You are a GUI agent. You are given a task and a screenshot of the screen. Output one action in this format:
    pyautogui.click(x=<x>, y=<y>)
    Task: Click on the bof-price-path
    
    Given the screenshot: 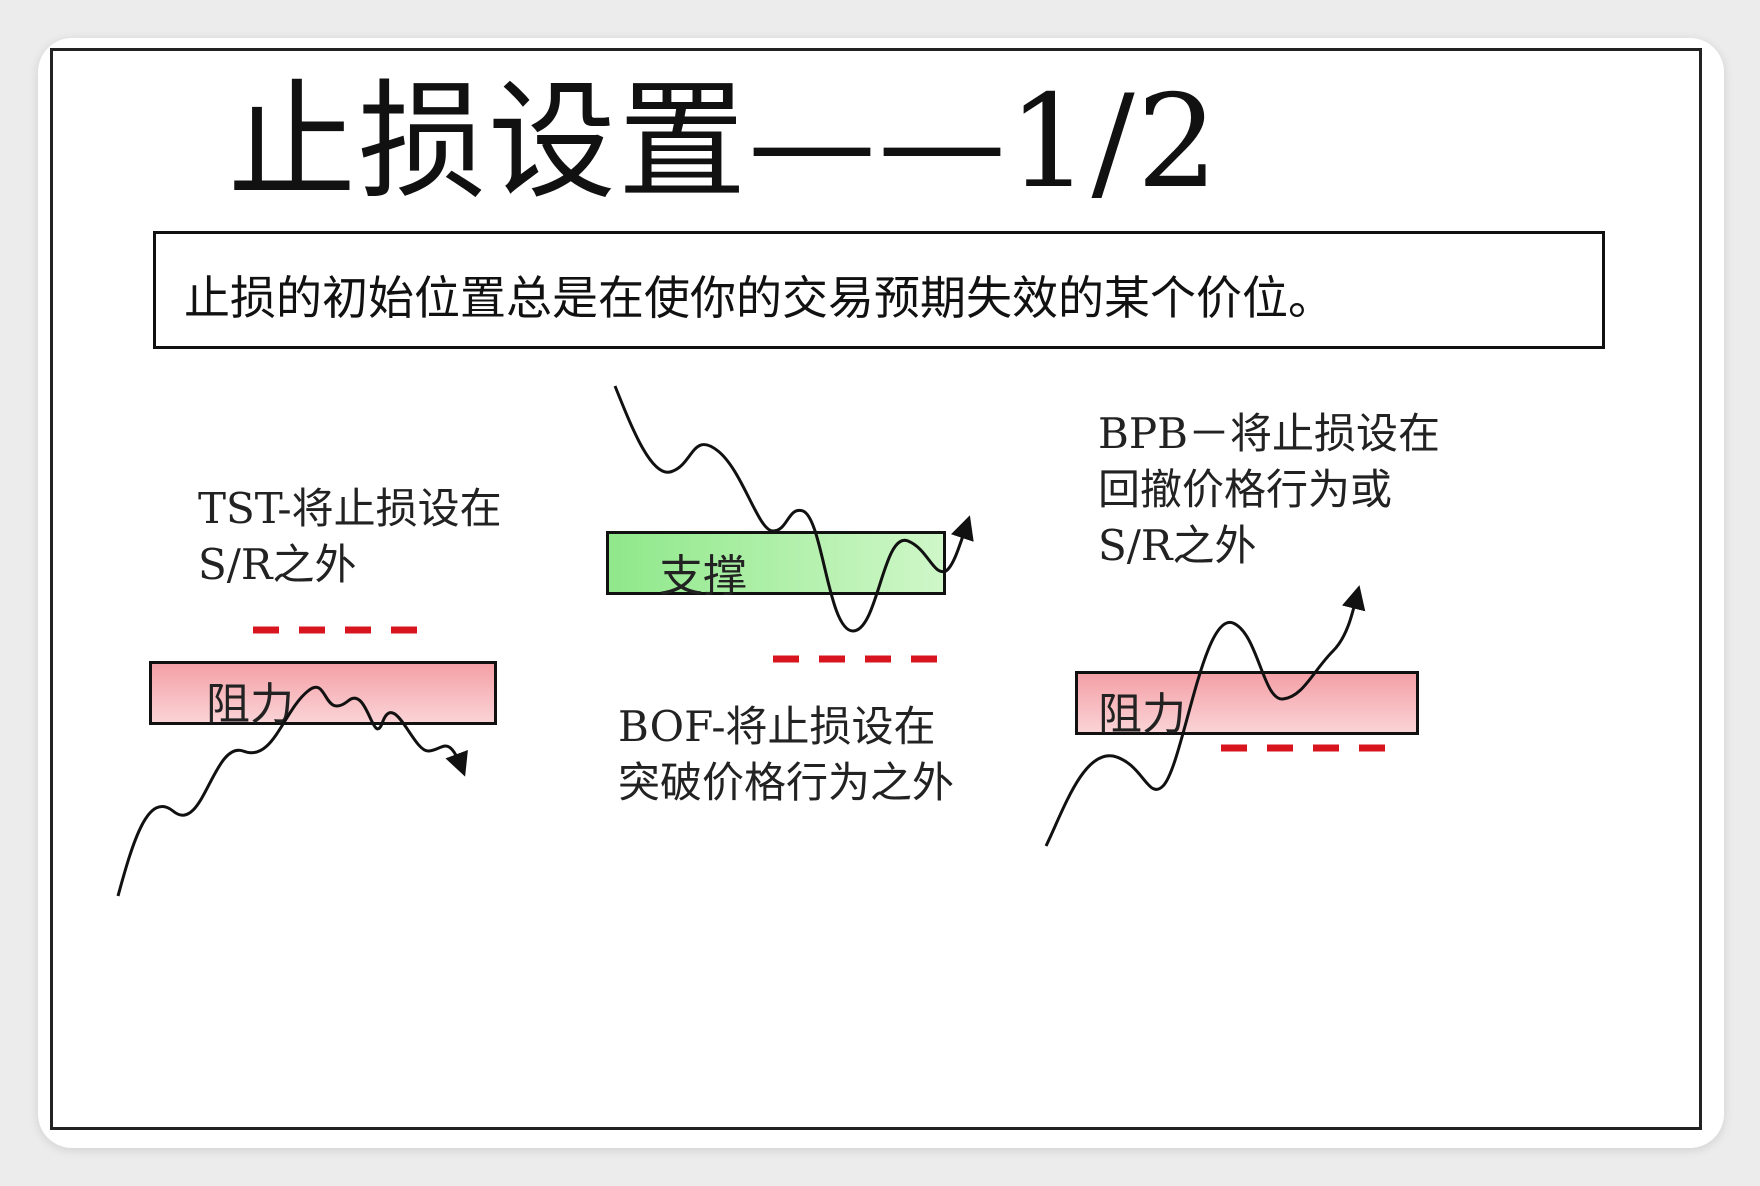 What is the action you would take?
    pyautogui.click(x=793, y=509)
    